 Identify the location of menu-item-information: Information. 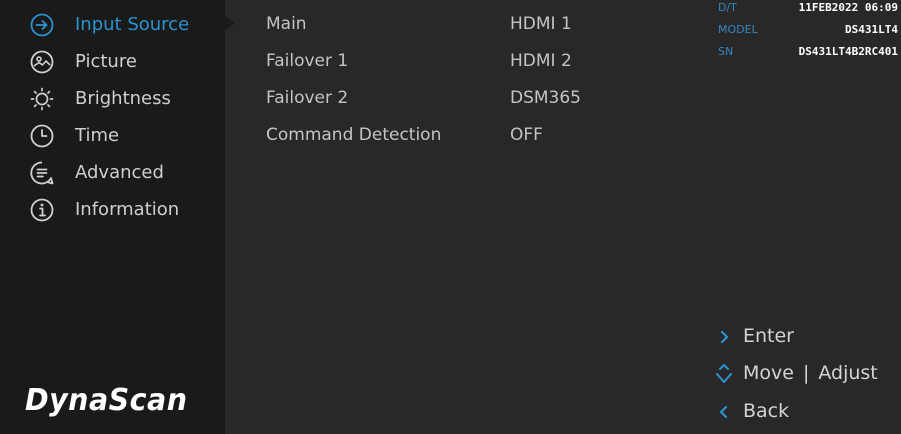
(112, 209).